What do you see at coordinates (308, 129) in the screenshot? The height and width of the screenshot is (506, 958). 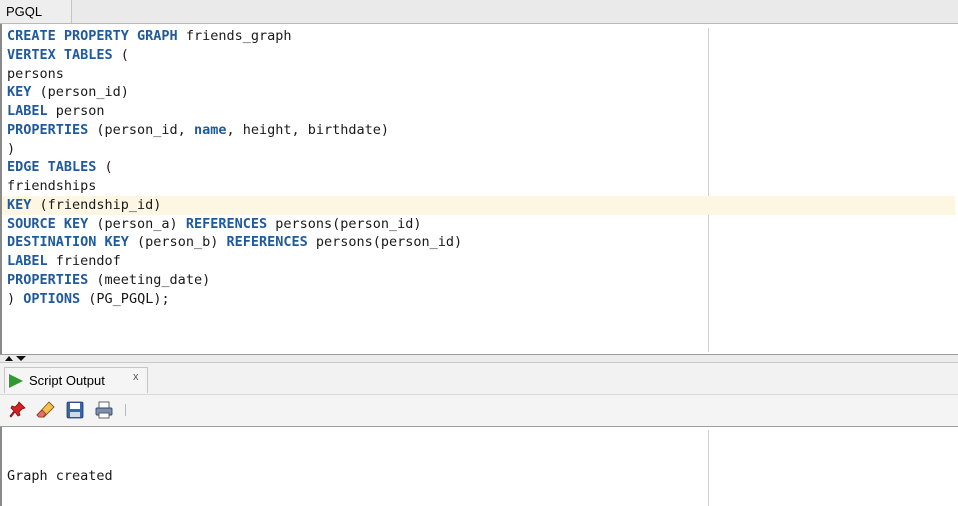 I see `code-text: , height, birthdate)` at bounding box center [308, 129].